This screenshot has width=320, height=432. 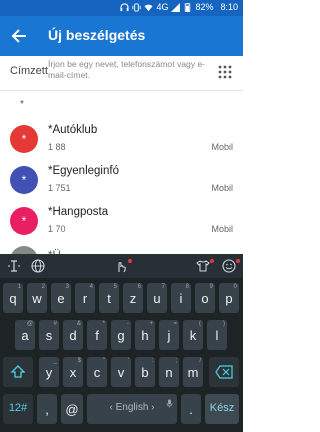 I want to click on key-label: 12#, so click(x=18, y=408).